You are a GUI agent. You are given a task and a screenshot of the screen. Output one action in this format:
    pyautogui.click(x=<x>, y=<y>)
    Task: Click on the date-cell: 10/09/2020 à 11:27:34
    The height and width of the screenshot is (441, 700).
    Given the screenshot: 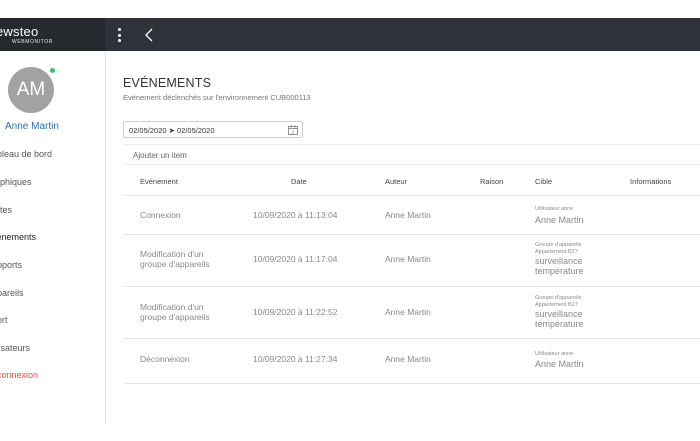 What is the action you would take?
    pyautogui.click(x=295, y=359)
    